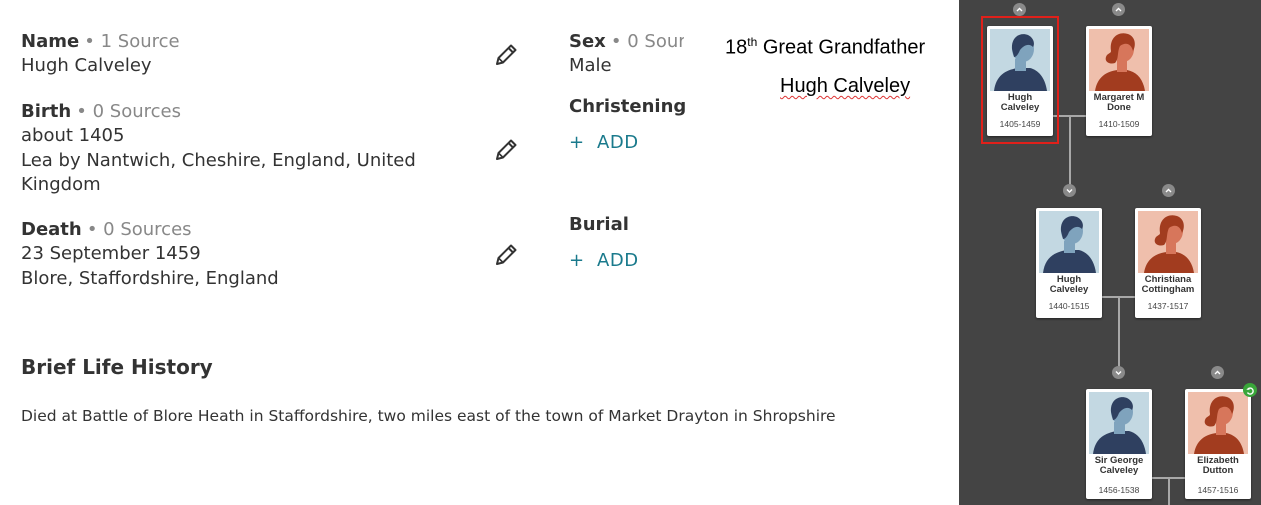 This screenshot has width=1261, height=505. Describe the element at coordinates (1218, 465) in the screenshot. I see `person-name: Elizabeth Dutton` at that location.